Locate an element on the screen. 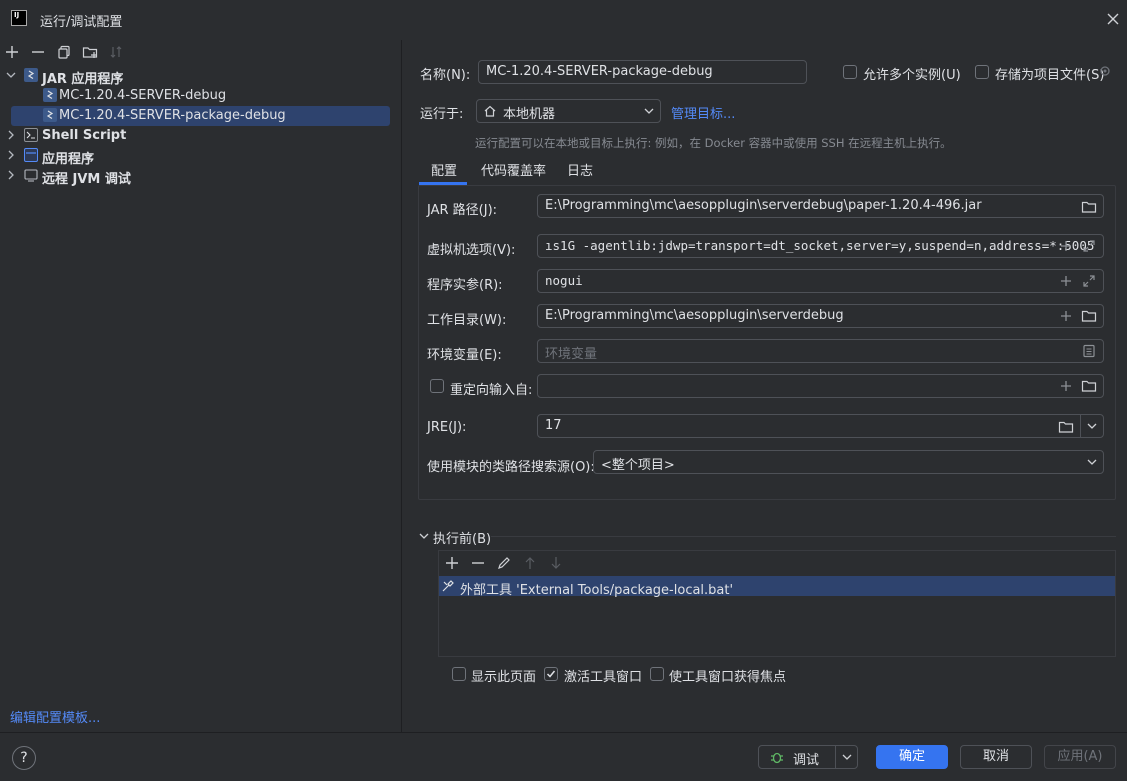 The image size is (1127, 781). window-title: 运行/调试配置 is located at coordinates (81, 22).